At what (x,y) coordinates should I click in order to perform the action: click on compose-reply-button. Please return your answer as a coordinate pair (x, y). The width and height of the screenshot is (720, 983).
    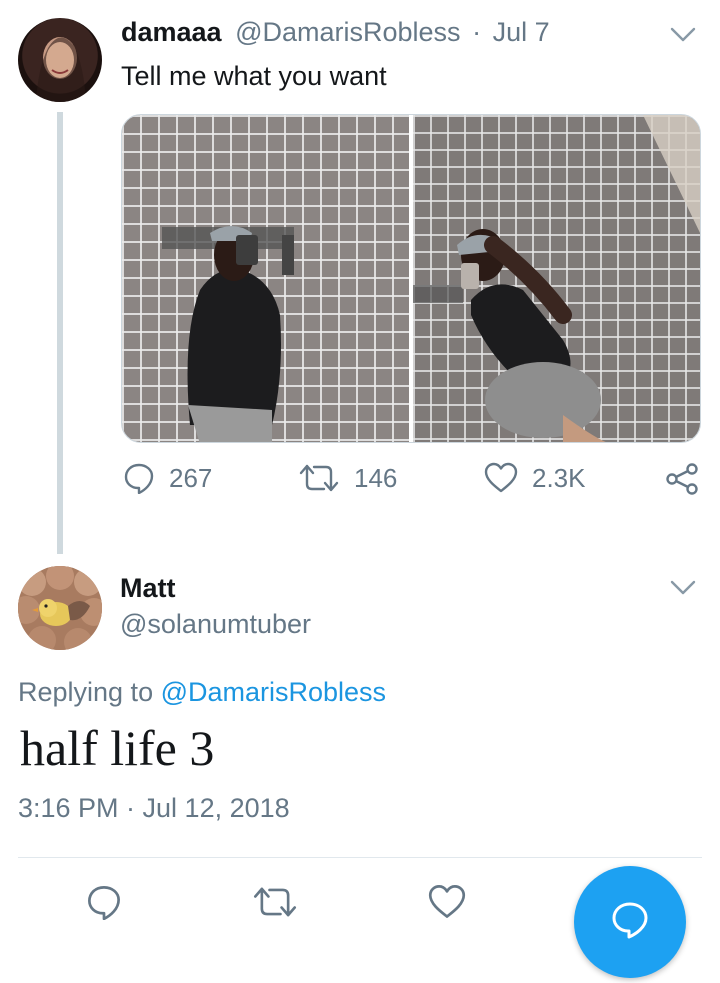
    Looking at the image, I should click on (630, 922).